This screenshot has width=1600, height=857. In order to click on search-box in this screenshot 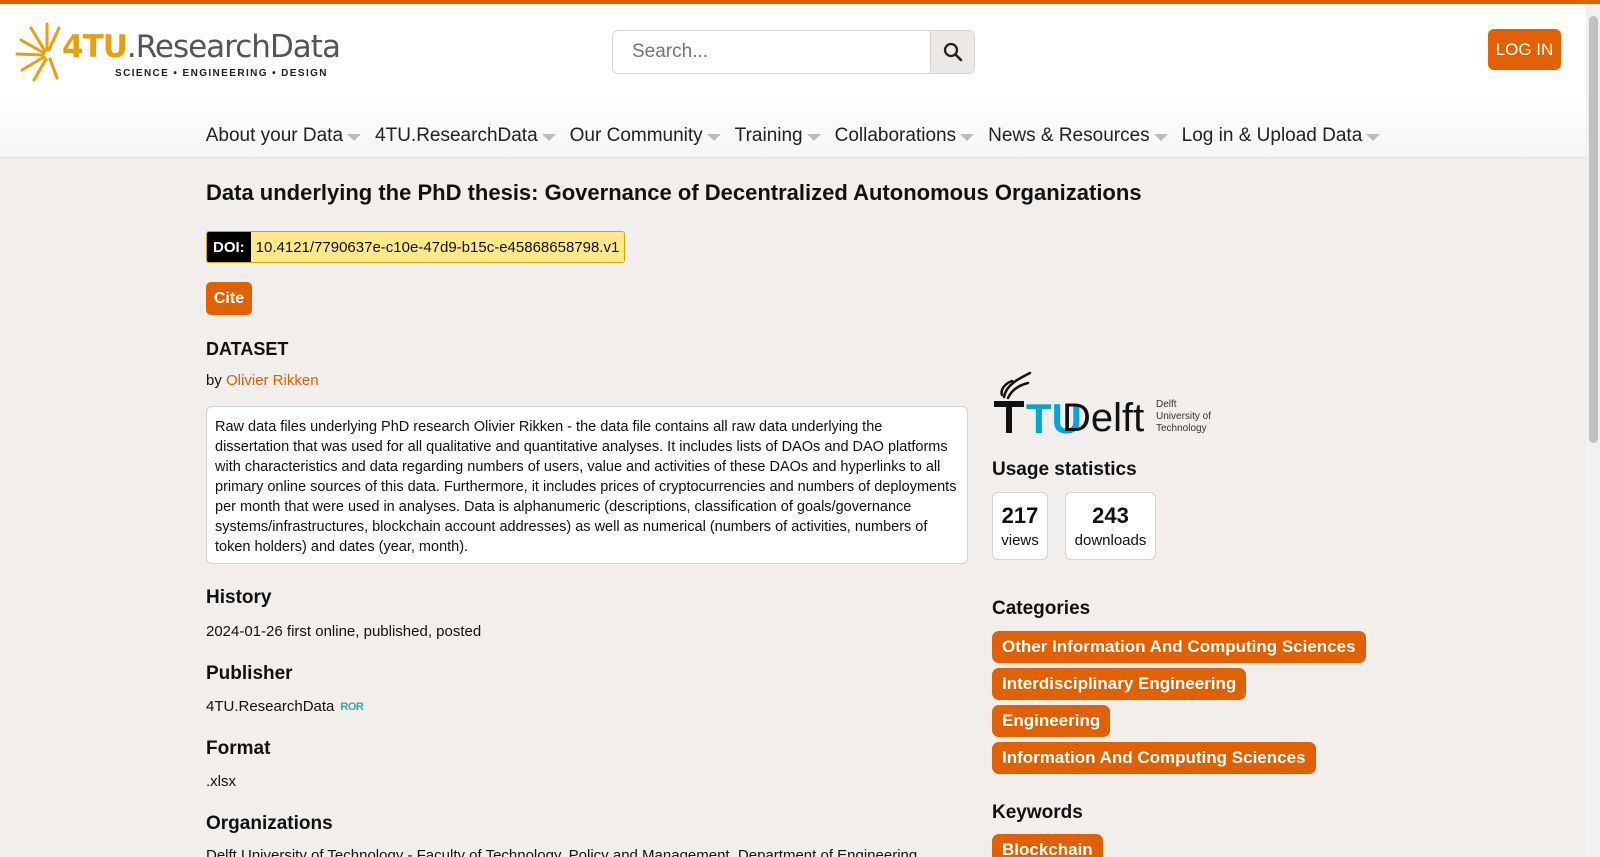, I will do `click(793, 52)`.